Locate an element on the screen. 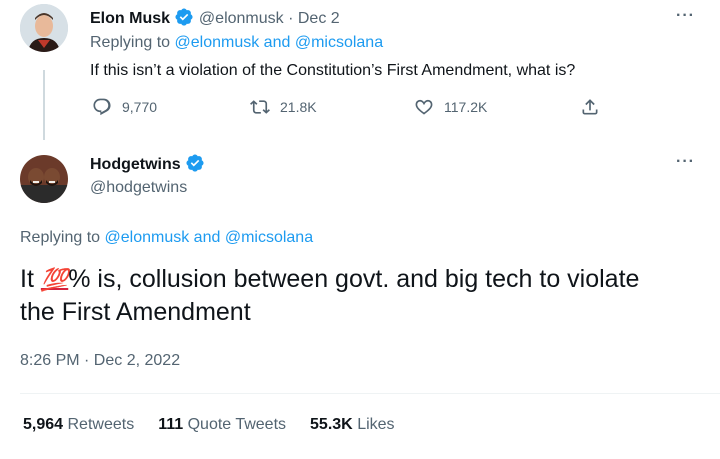 This screenshot has height=459, width=720. parent-more-button: ··· is located at coordinates (685, 16).